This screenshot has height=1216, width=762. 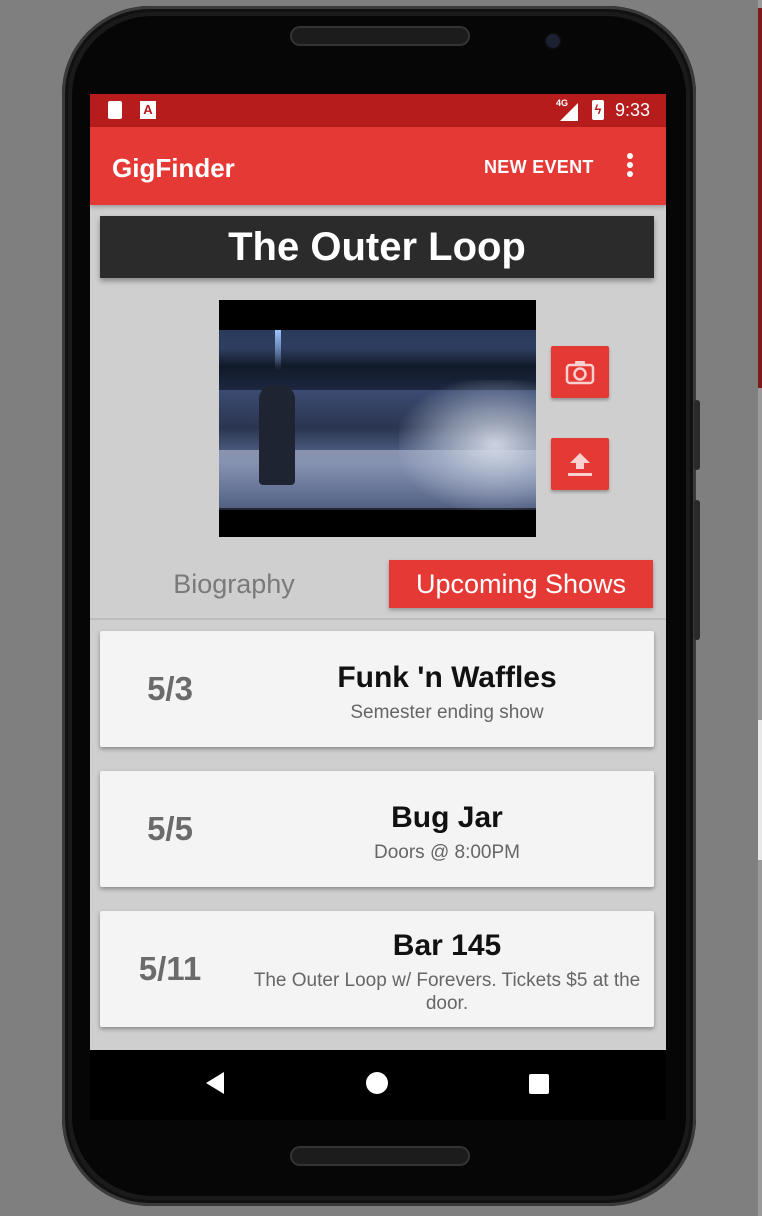 What do you see at coordinates (115, 110) in the screenshot?
I see `sd-card-icon` at bounding box center [115, 110].